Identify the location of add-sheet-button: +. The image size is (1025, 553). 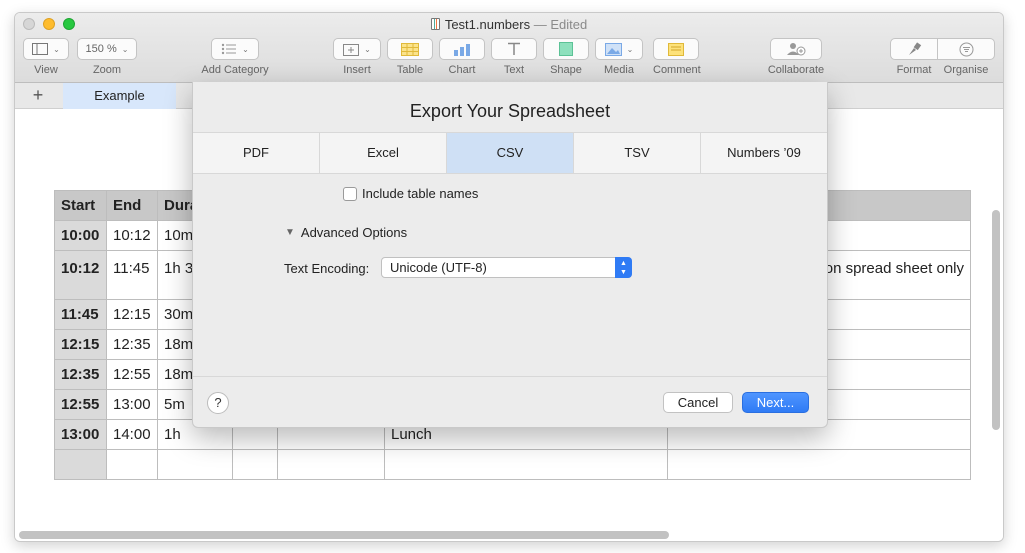
(38, 95).